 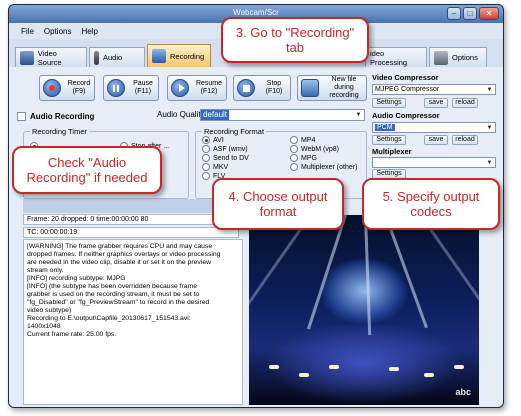 I want to click on preview-toolbar, so click(x=131, y=206).